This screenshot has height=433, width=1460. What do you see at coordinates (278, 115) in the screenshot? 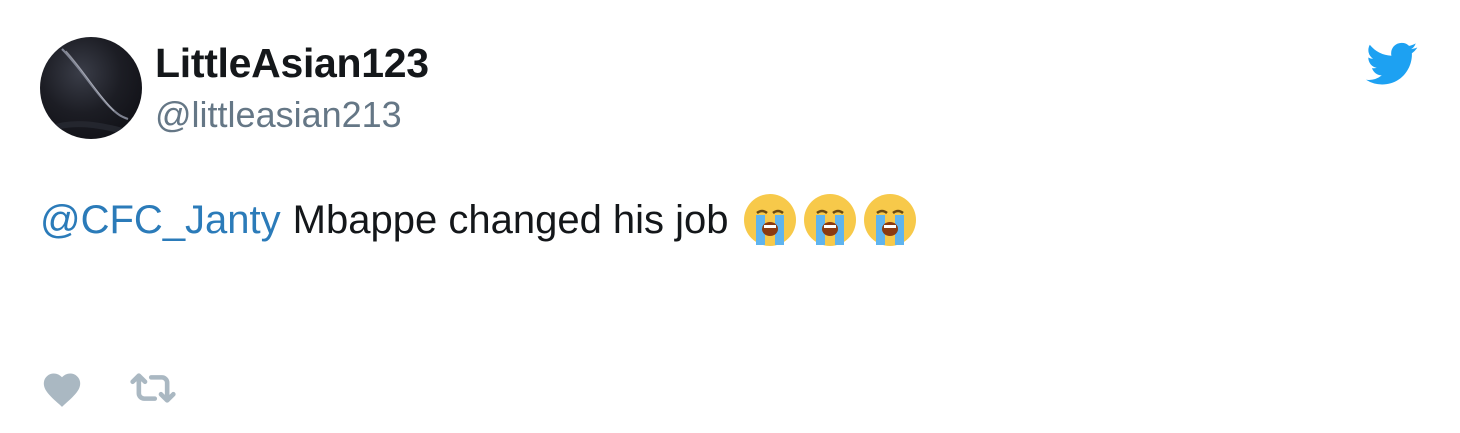
I see `author-handle: @littleasian213` at bounding box center [278, 115].